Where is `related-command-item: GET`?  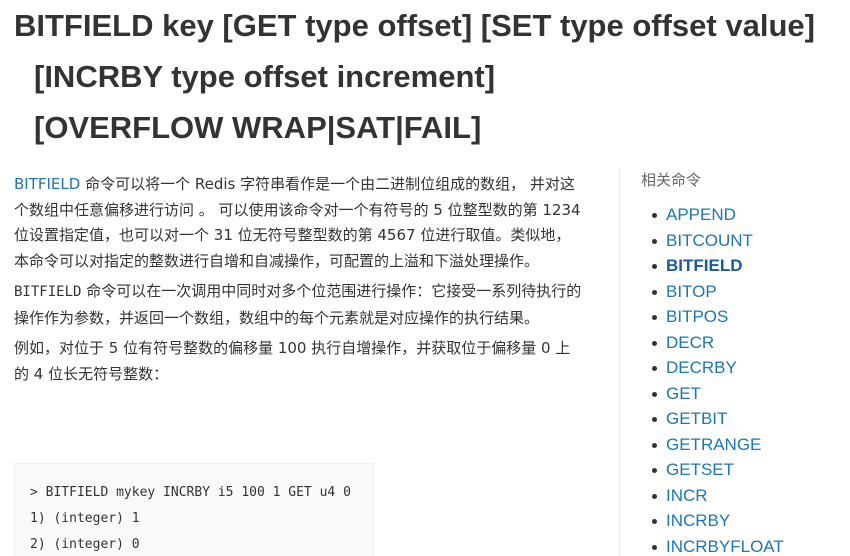 related-command-item: GET is located at coordinates (750, 394).